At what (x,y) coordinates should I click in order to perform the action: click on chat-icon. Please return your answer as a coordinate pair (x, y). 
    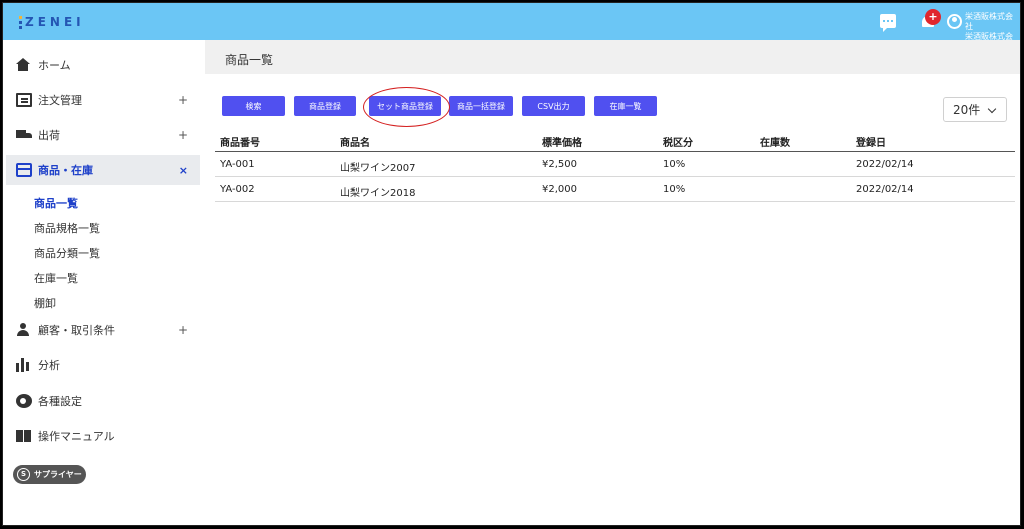
    Looking at the image, I should click on (888, 23).